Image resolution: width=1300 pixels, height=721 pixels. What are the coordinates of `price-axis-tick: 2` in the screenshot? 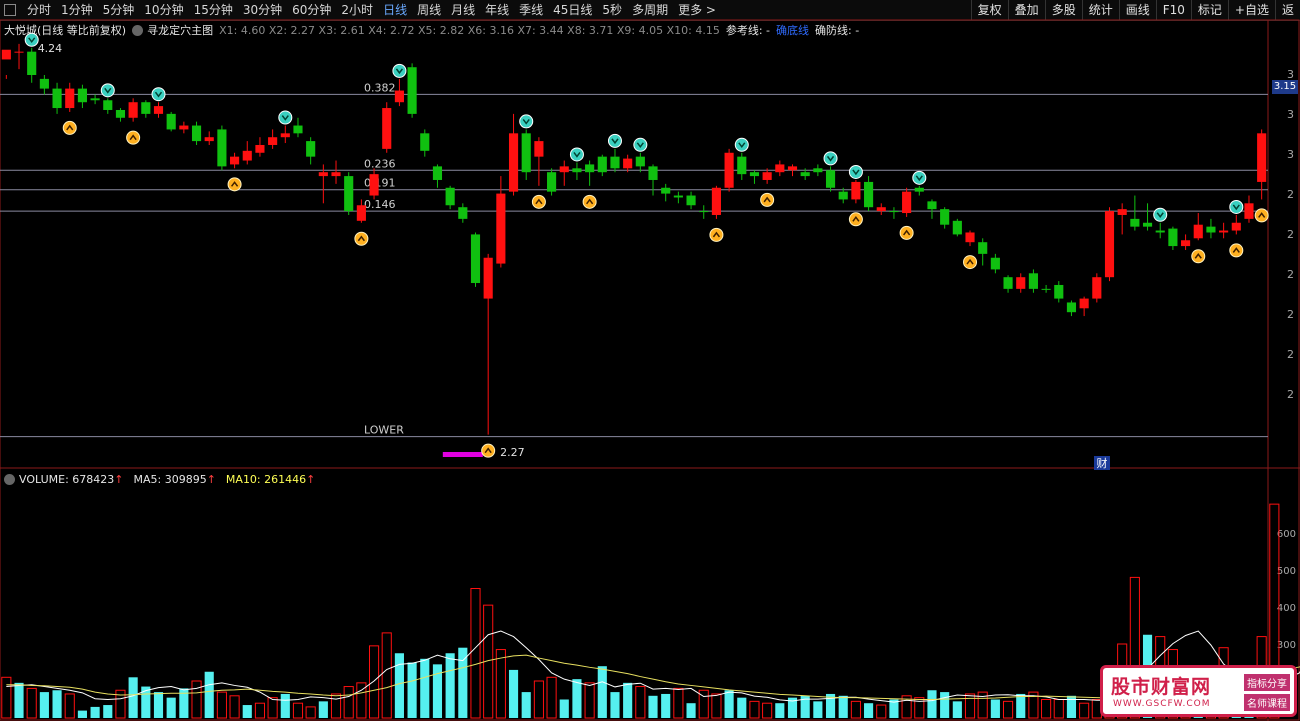 It's located at (1290, 274).